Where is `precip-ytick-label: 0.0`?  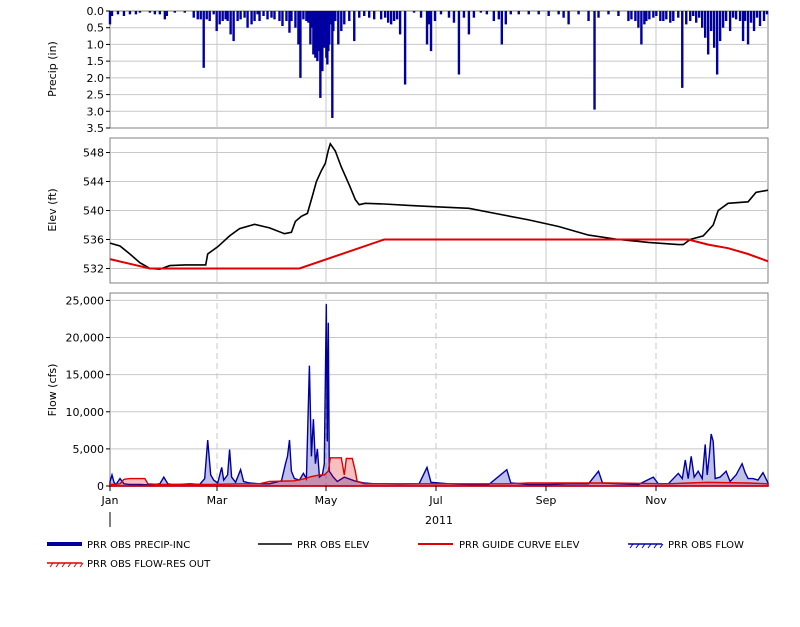 precip-ytick-label: 0.0 is located at coordinates (96, 11).